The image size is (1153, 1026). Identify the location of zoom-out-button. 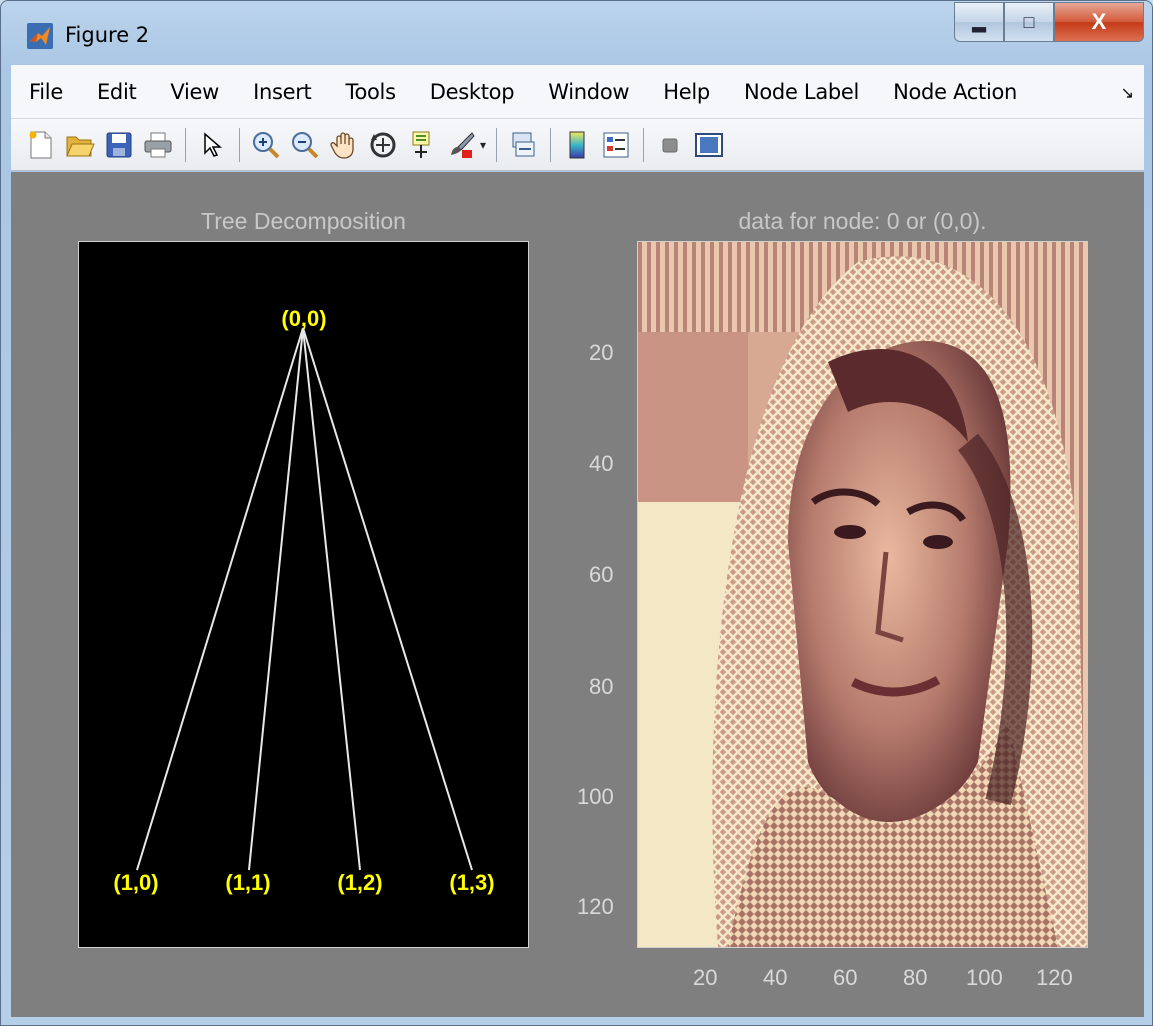
(305, 145).